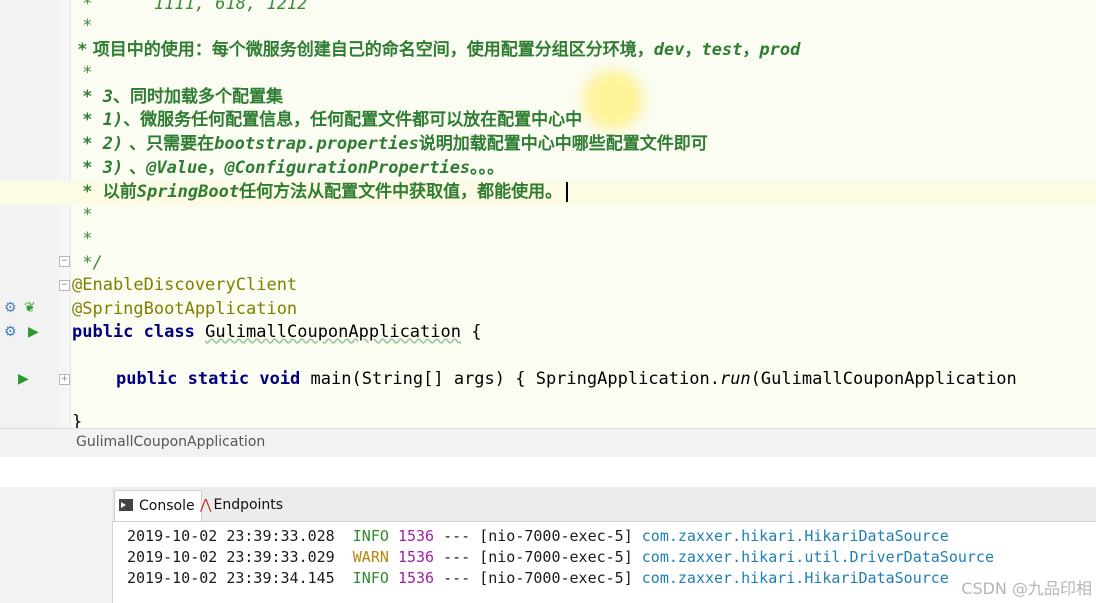 The width and height of the screenshot is (1096, 603). Describe the element at coordinates (288, 168) in the screenshot. I see `doc-line: * 3) 、@Value，@ConfigurationProperties。。。` at that location.